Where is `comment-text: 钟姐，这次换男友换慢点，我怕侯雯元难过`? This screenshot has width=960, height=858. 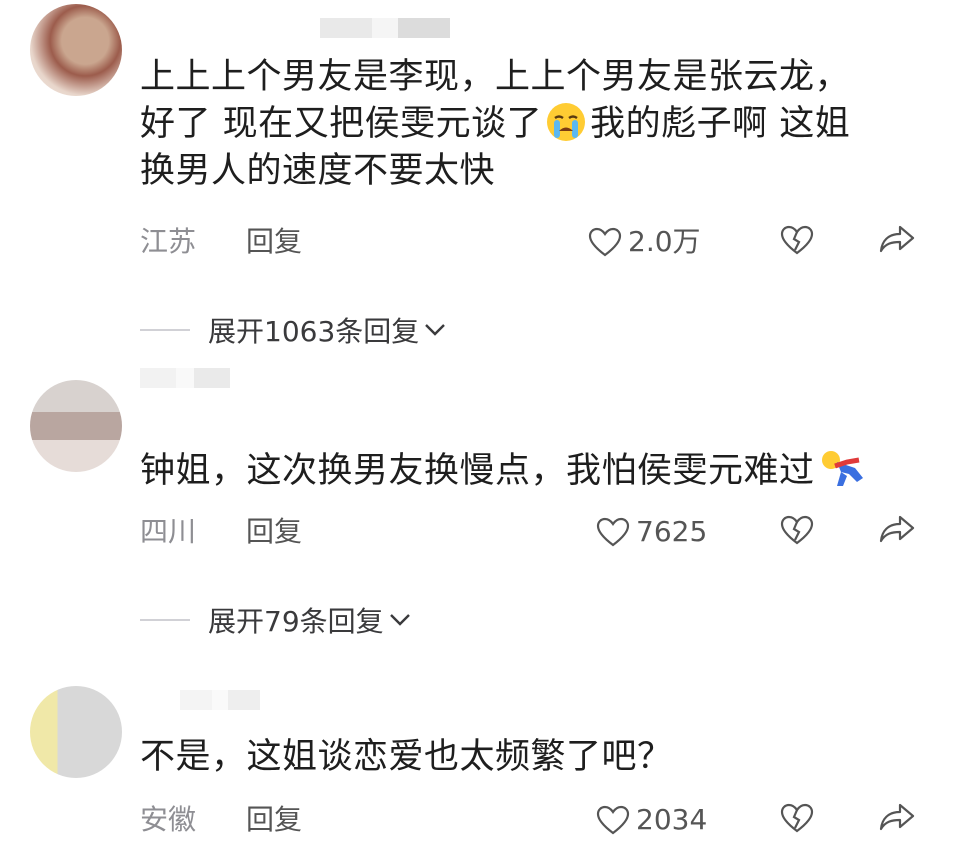 comment-text: 钟姐，这次换男友换慢点，我怕侯雯元难过 is located at coordinates (535, 475).